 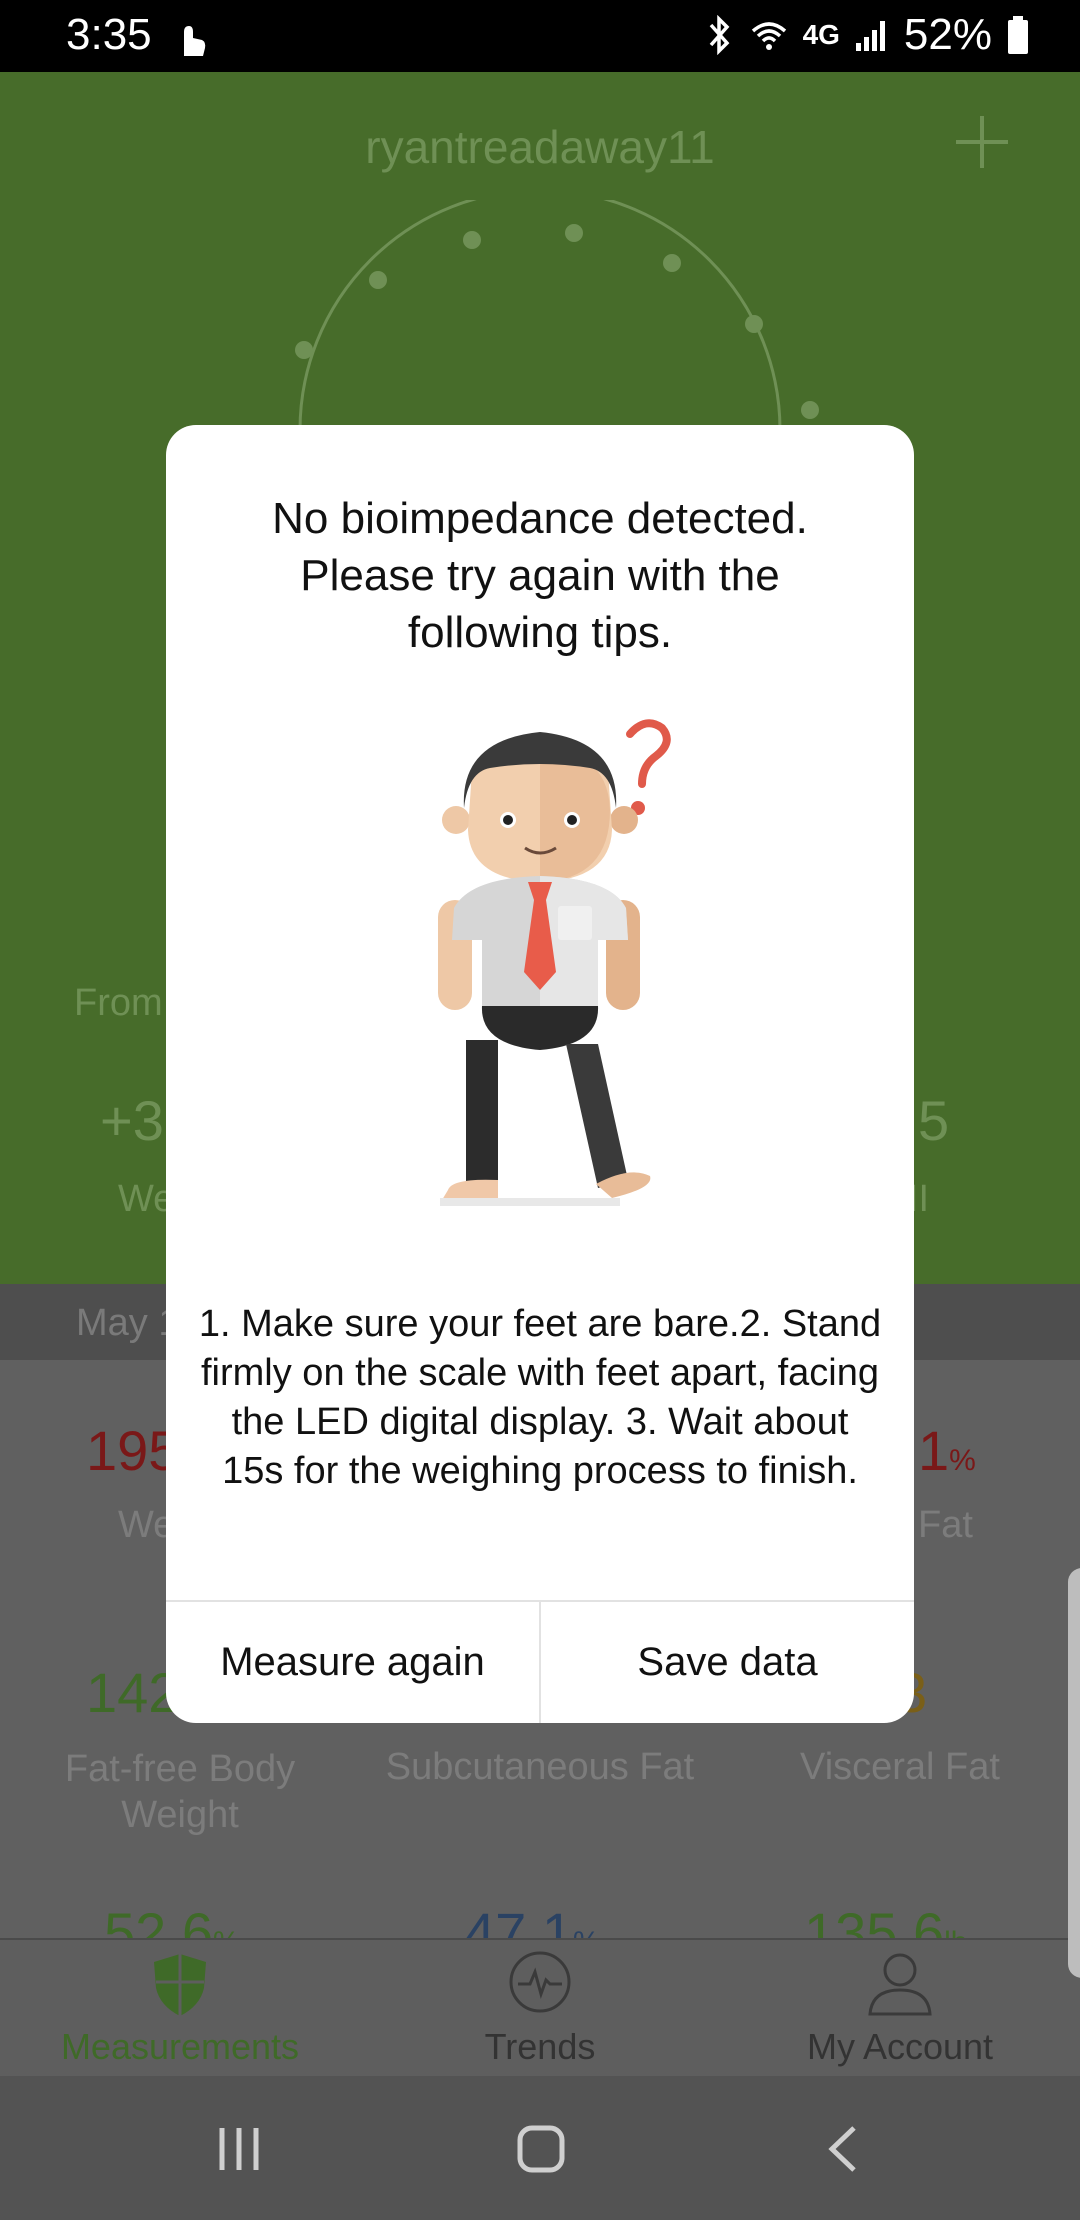 What do you see at coordinates (540, 2046) in the screenshot?
I see `nav-label: Trends` at bounding box center [540, 2046].